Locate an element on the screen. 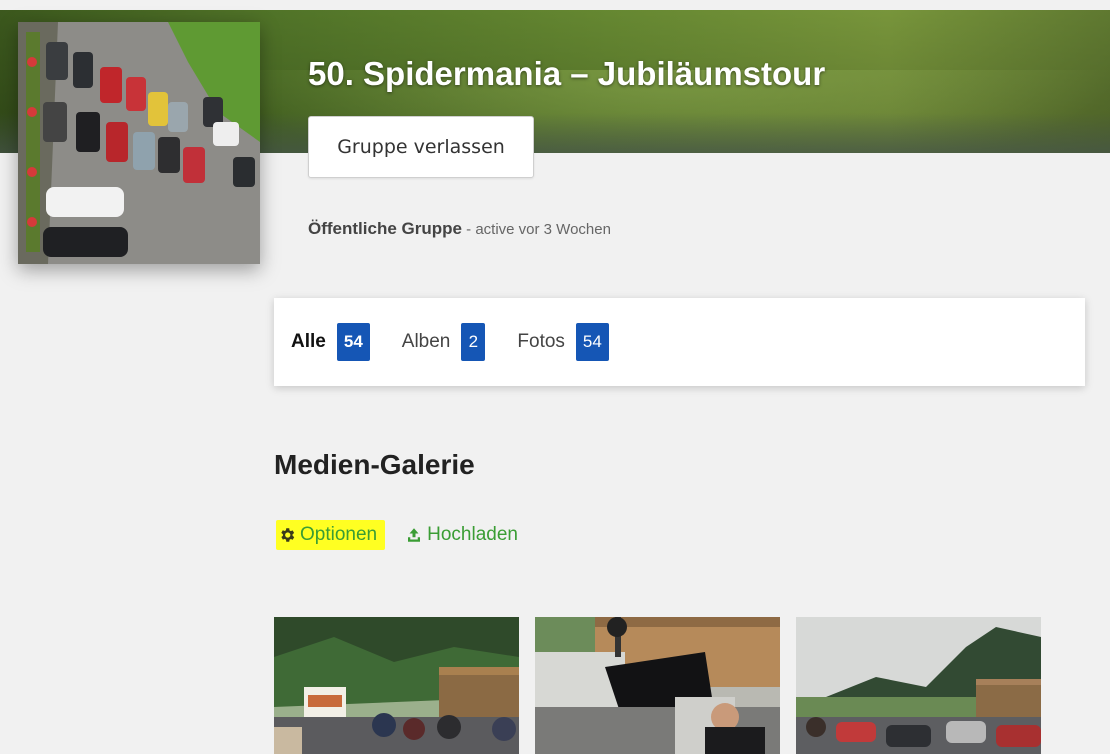 The image size is (1110, 754). leave-group-button: Gruppe verlassen is located at coordinates (421, 147).